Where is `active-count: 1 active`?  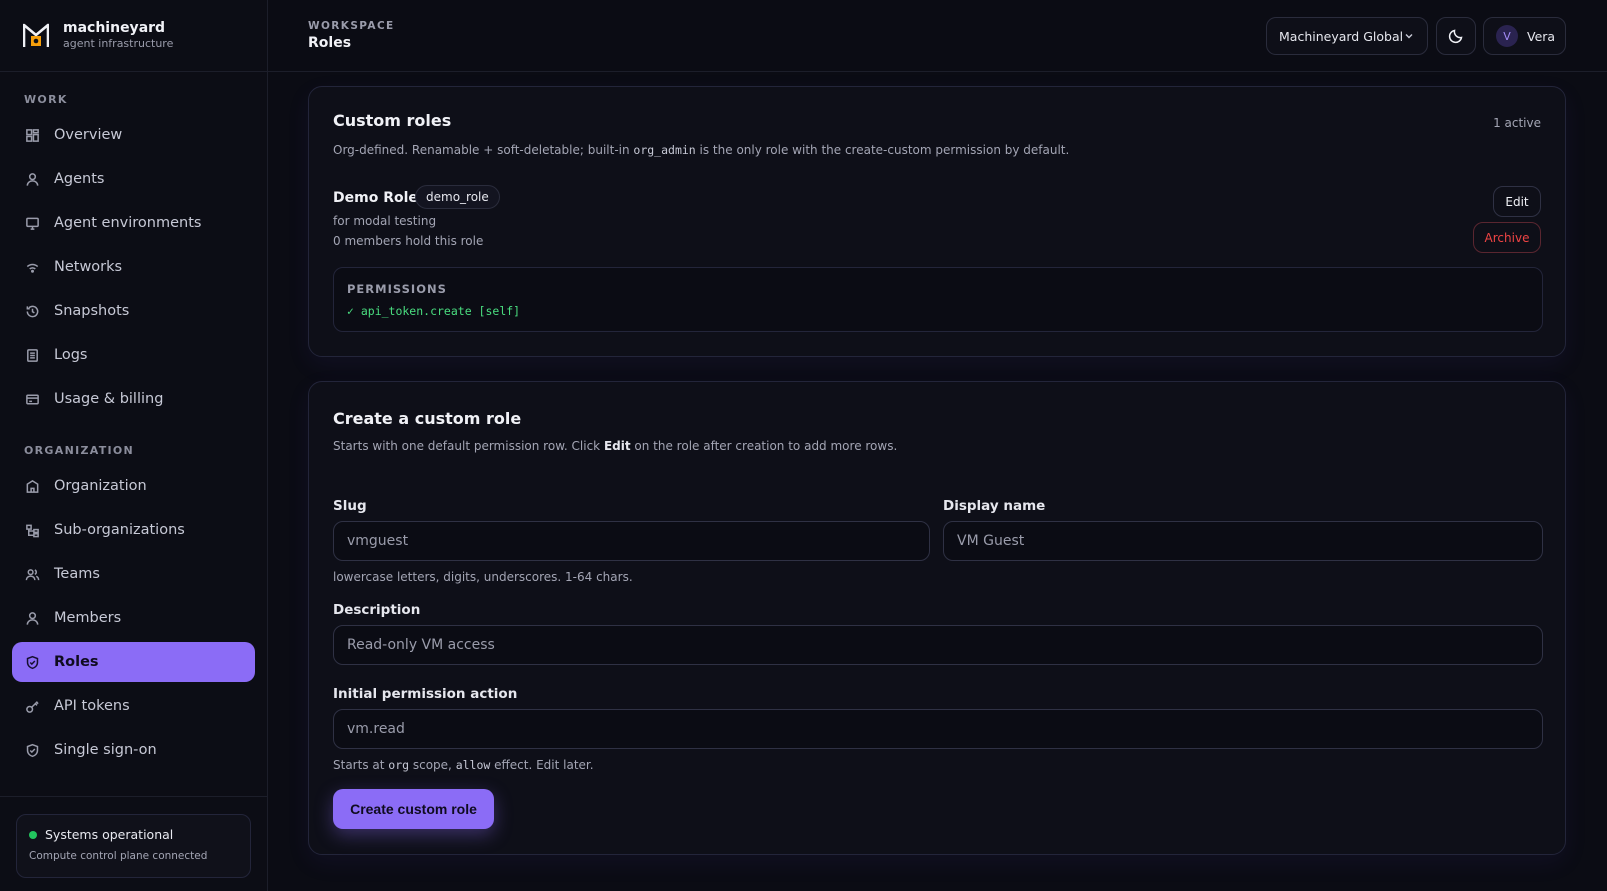
active-count: 1 active is located at coordinates (1517, 123).